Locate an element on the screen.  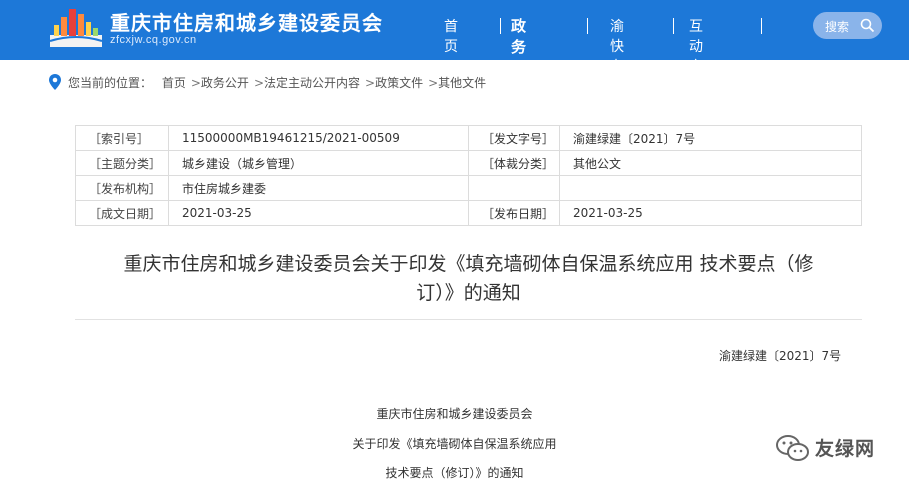
title-divider is located at coordinates (468, 319).